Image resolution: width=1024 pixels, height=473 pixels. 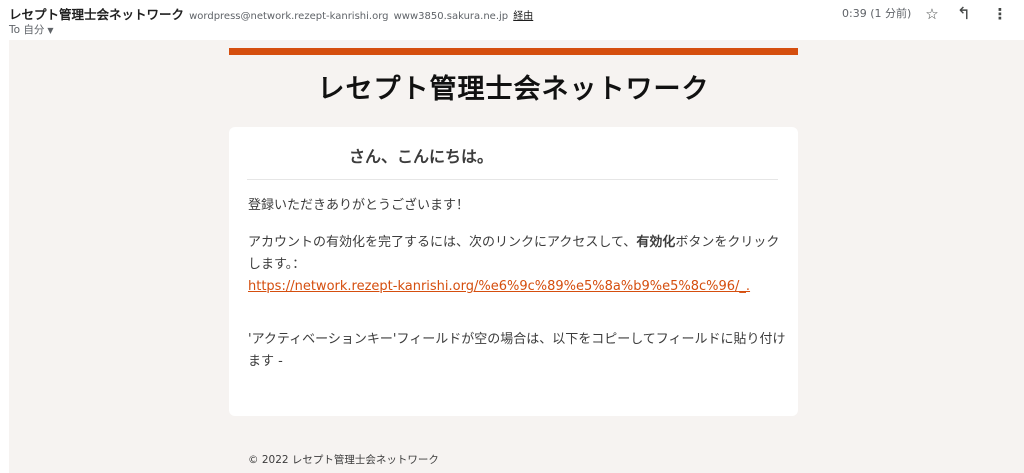 What do you see at coordinates (964, 14) in the screenshot?
I see `reply-icon: ↰` at bounding box center [964, 14].